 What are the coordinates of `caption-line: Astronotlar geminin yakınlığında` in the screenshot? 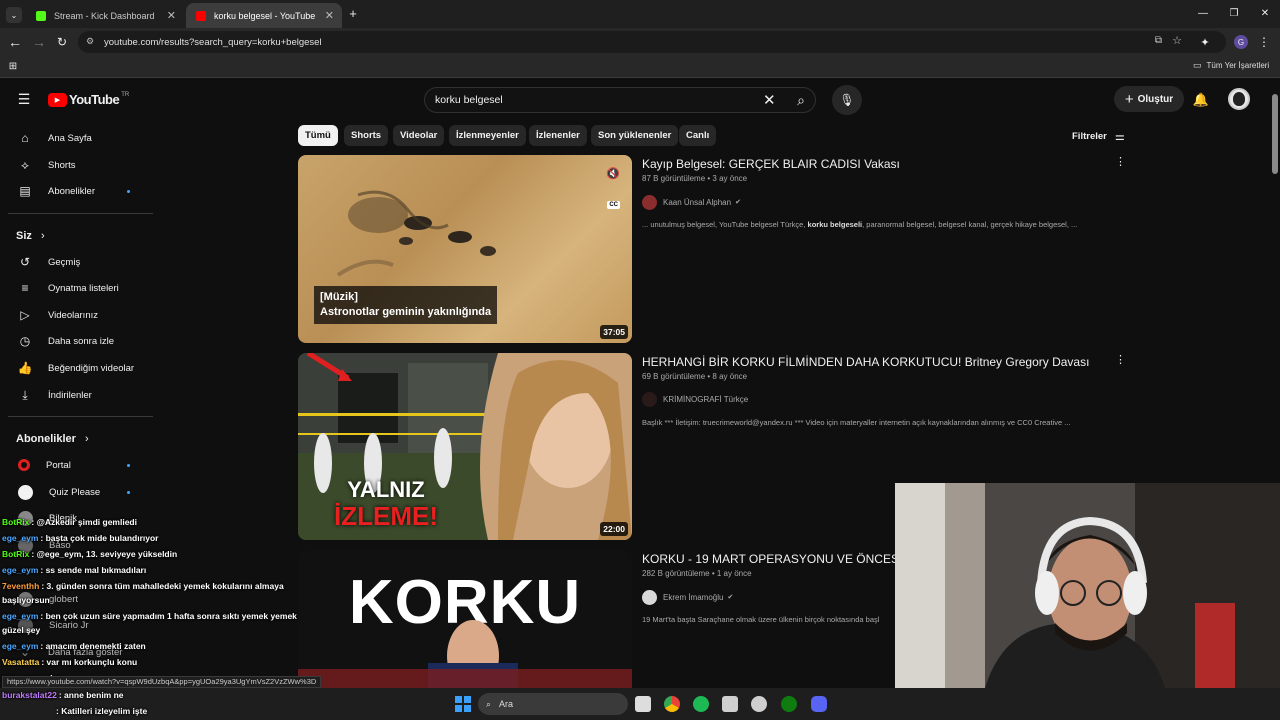 It's located at (406, 312).